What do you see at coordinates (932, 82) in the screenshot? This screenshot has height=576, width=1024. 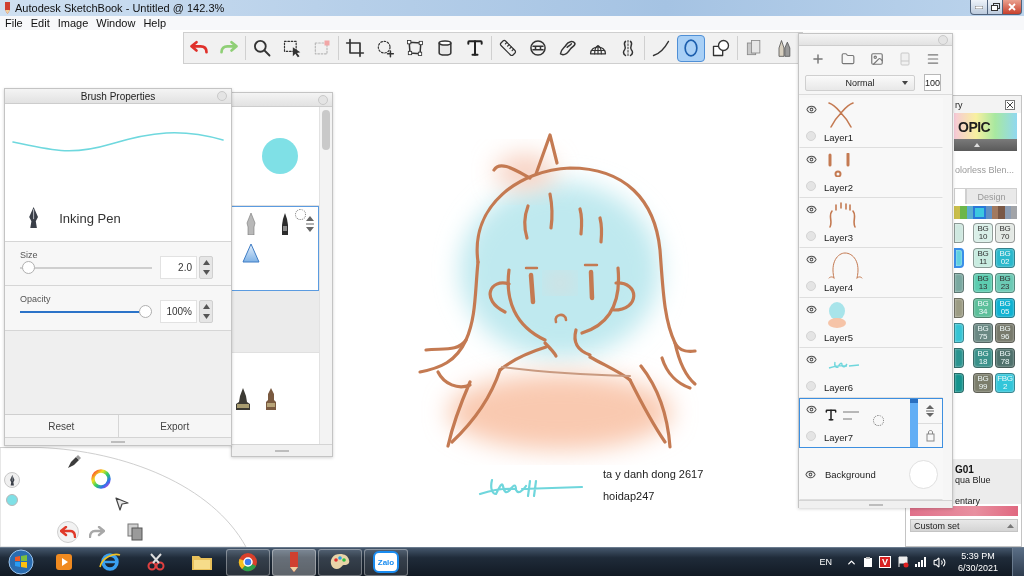 I see `opacity-field: 100` at bounding box center [932, 82].